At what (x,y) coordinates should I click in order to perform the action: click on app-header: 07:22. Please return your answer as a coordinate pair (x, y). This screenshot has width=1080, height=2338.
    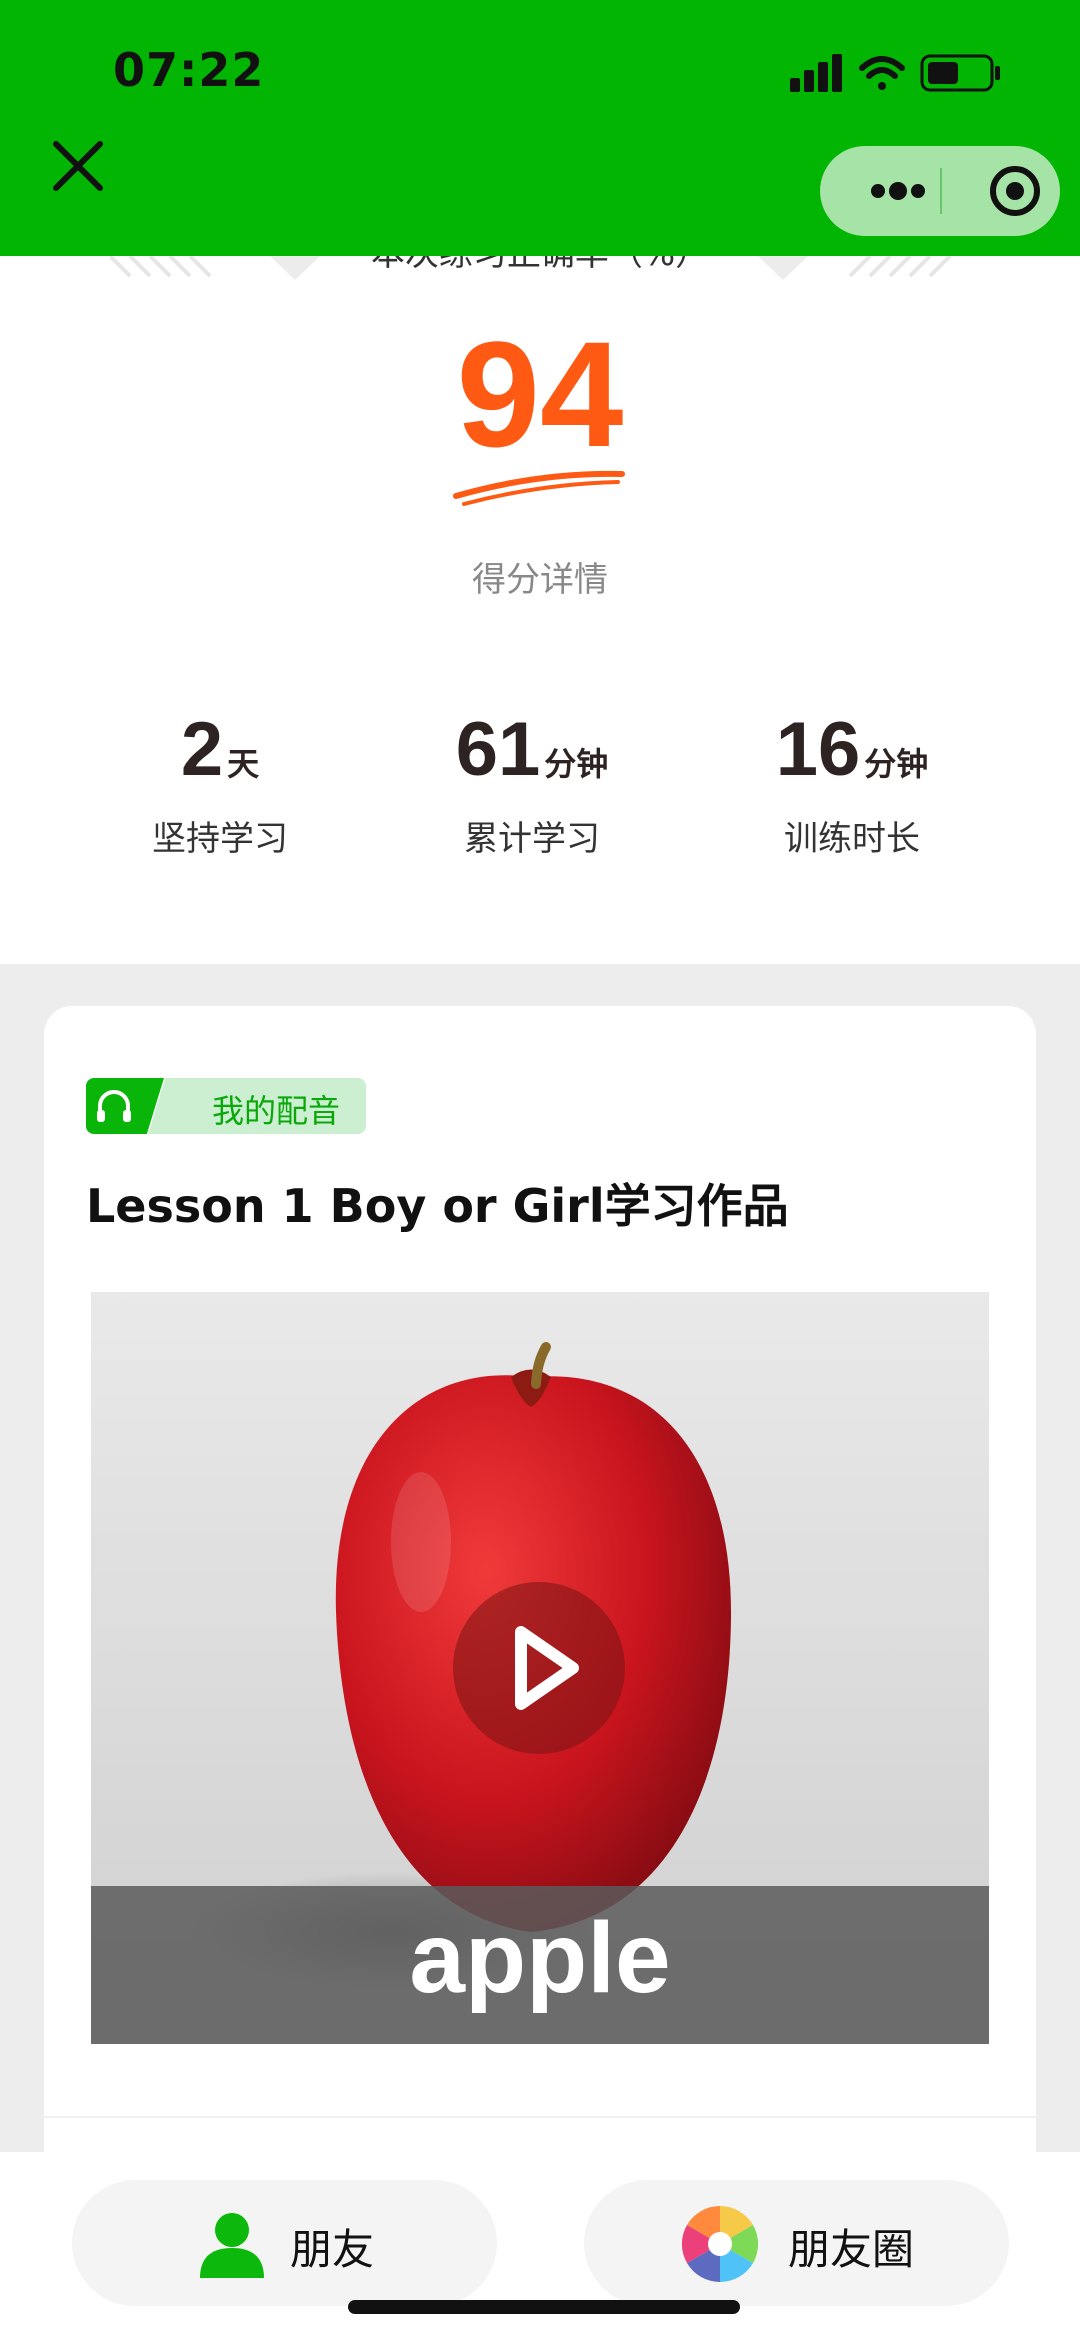
    Looking at the image, I should click on (540, 128).